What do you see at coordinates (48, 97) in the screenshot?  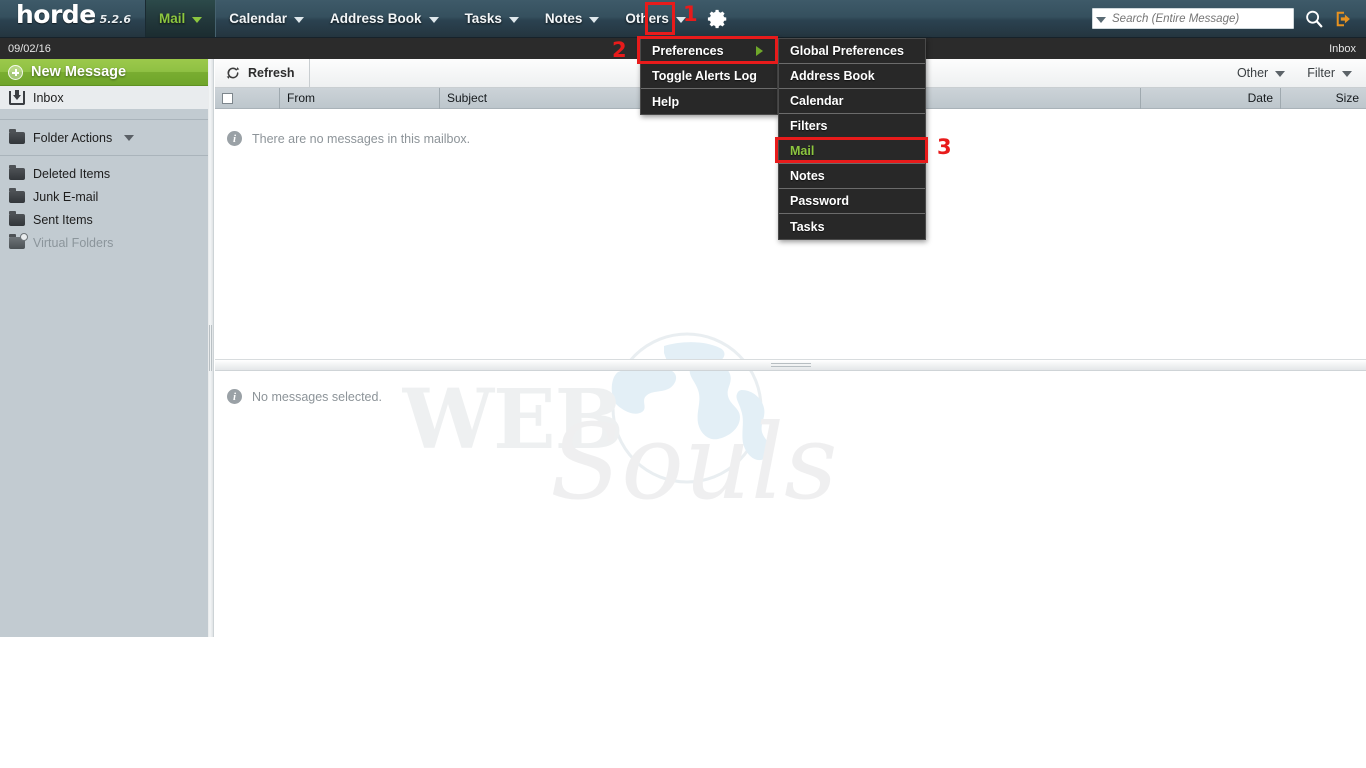 I see `sidebar-item-label: Inbox` at bounding box center [48, 97].